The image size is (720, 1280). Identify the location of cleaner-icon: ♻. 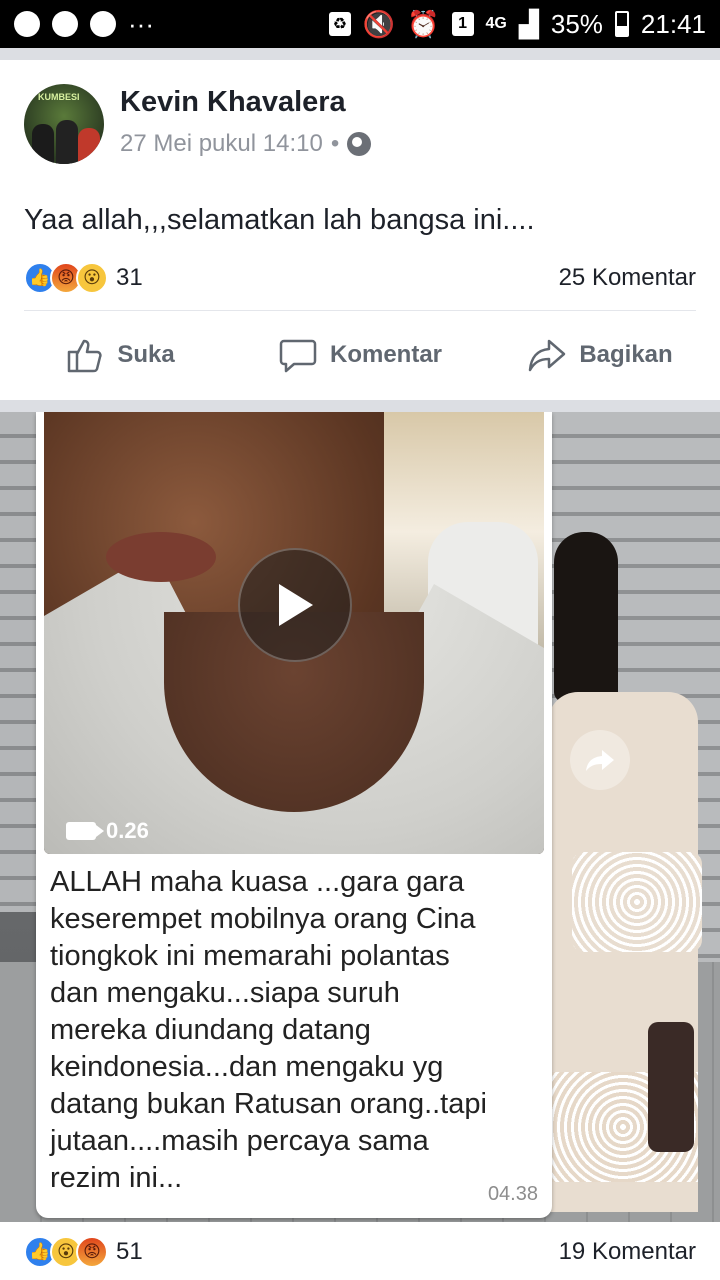
(339, 24).